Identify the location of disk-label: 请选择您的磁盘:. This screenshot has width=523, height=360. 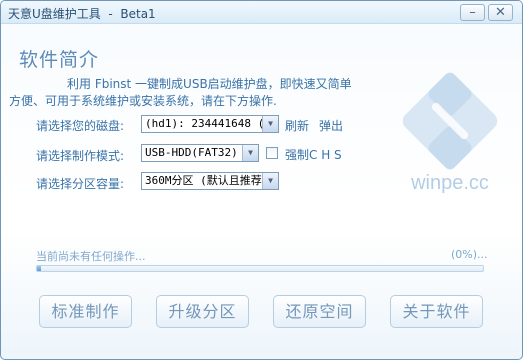
(80, 126).